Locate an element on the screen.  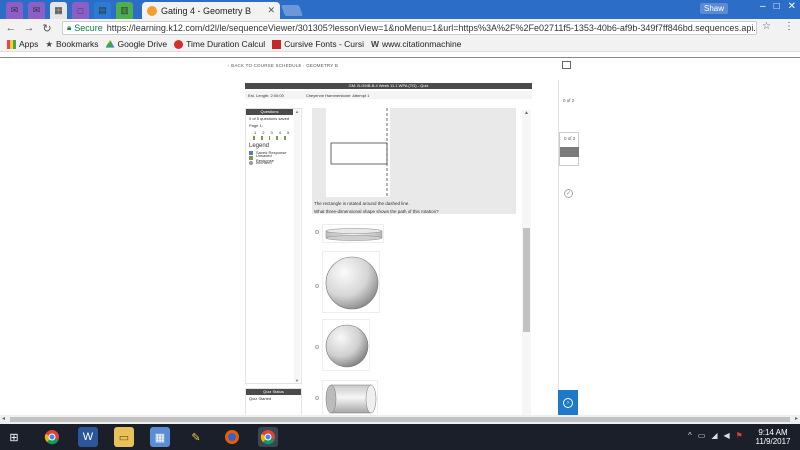
bookmark-bookmarks: ★ Bookmarks is located at coordinates (71, 44).